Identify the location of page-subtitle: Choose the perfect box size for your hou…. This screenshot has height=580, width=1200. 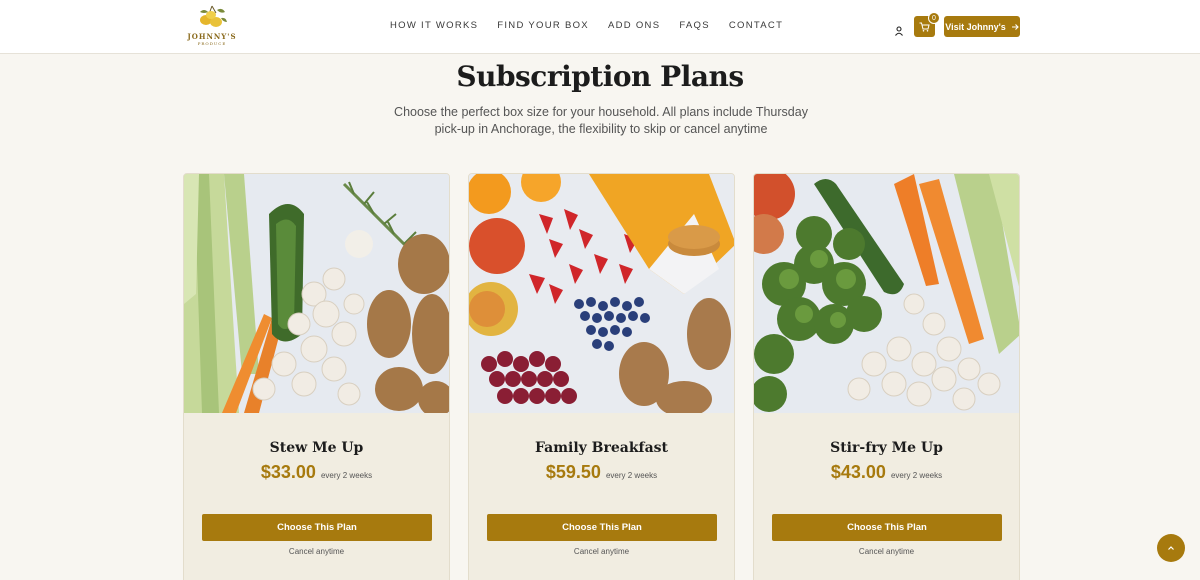
(601, 120).